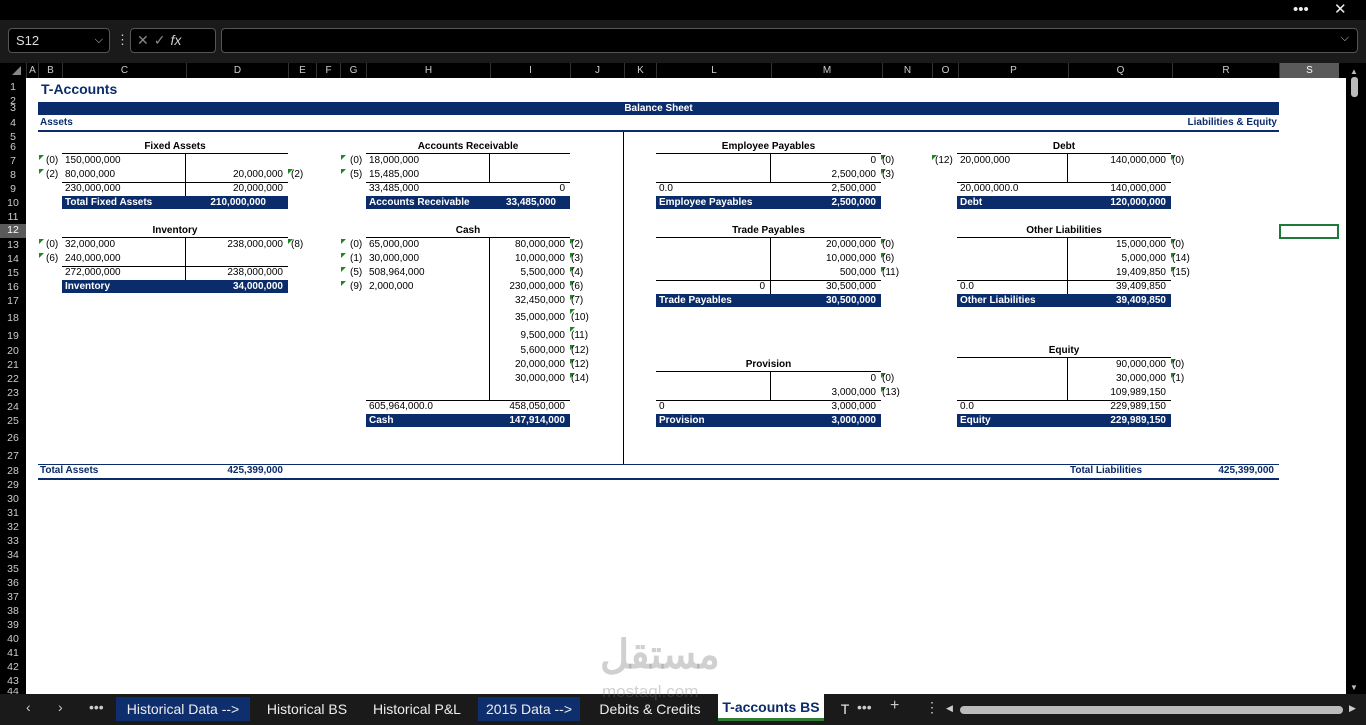 Image resolution: width=1366 pixels, height=725 pixels. What do you see at coordinates (13, 175) in the screenshot?
I see `row-header: 8` at bounding box center [13, 175].